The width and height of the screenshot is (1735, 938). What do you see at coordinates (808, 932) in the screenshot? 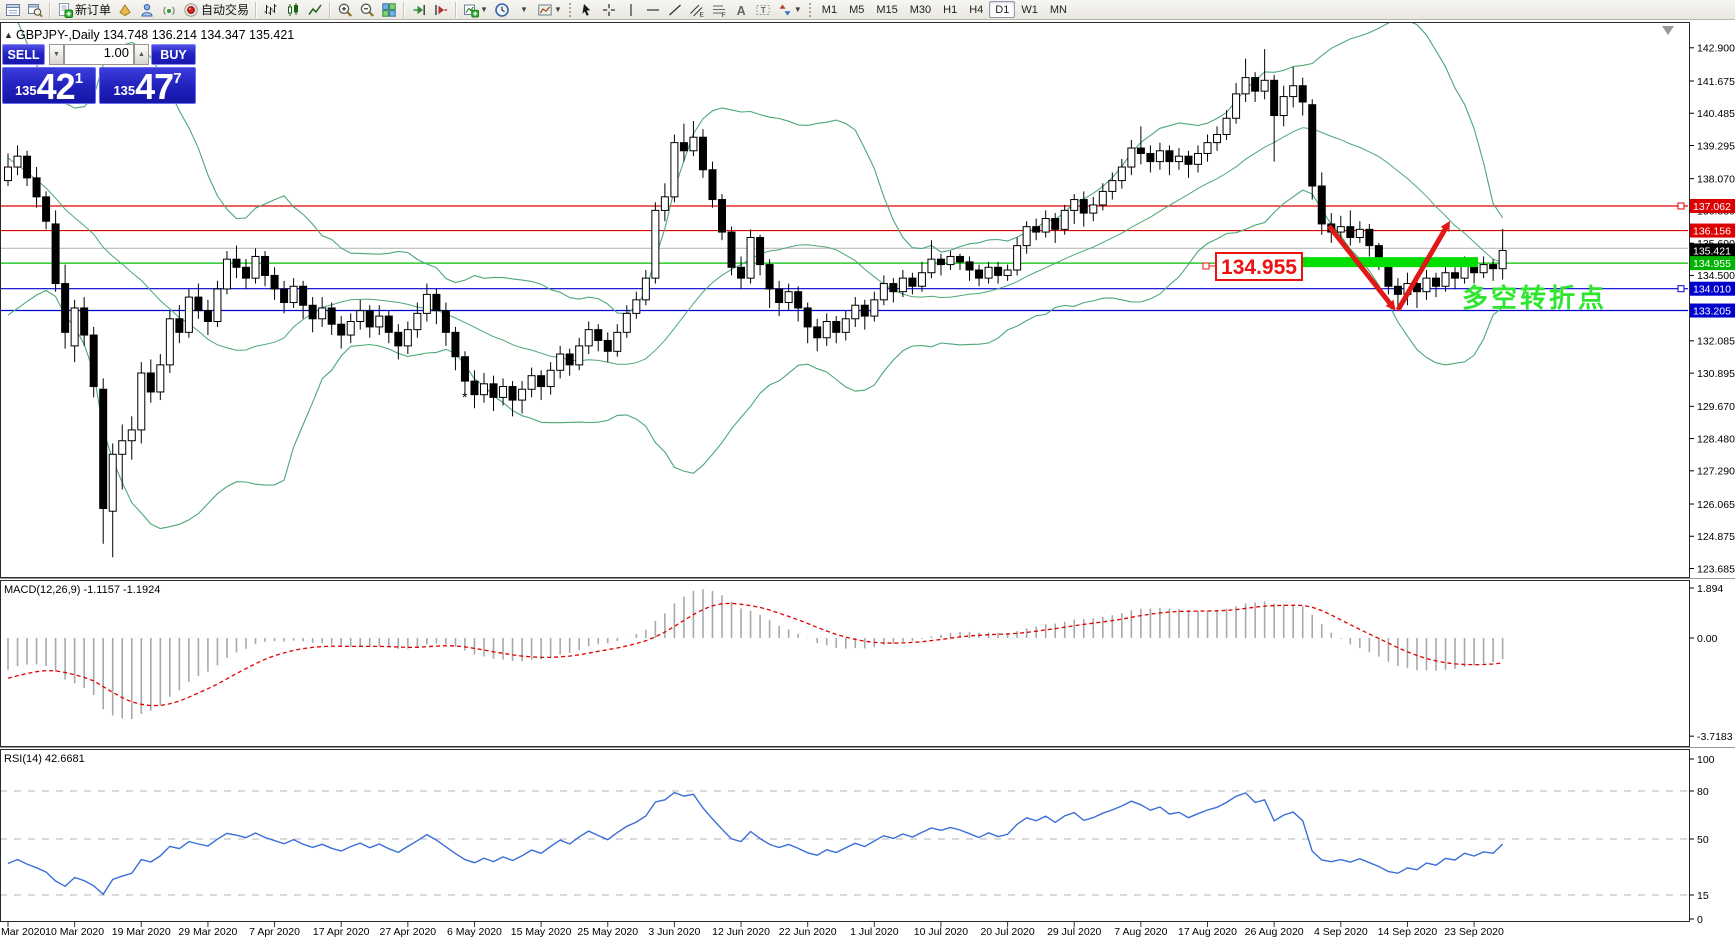
I see `date-tick-label: 22 Jun 2020` at bounding box center [808, 932].